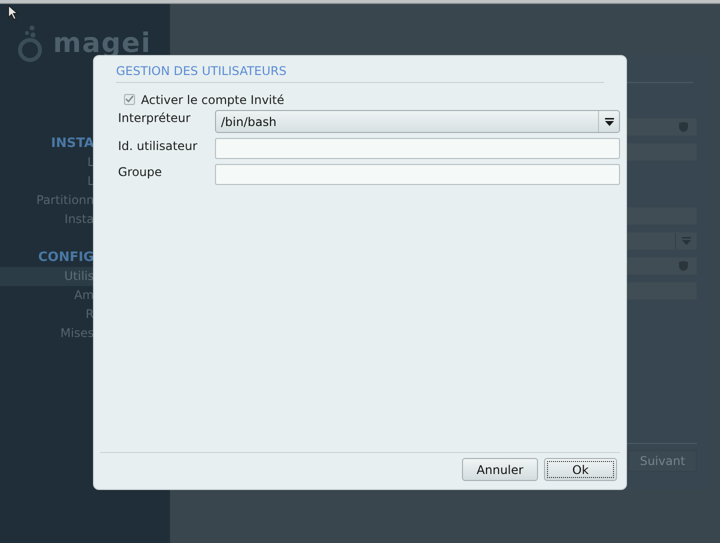  Describe the element at coordinates (72, 144) in the screenshot. I see `section-title: INSTA` at that location.